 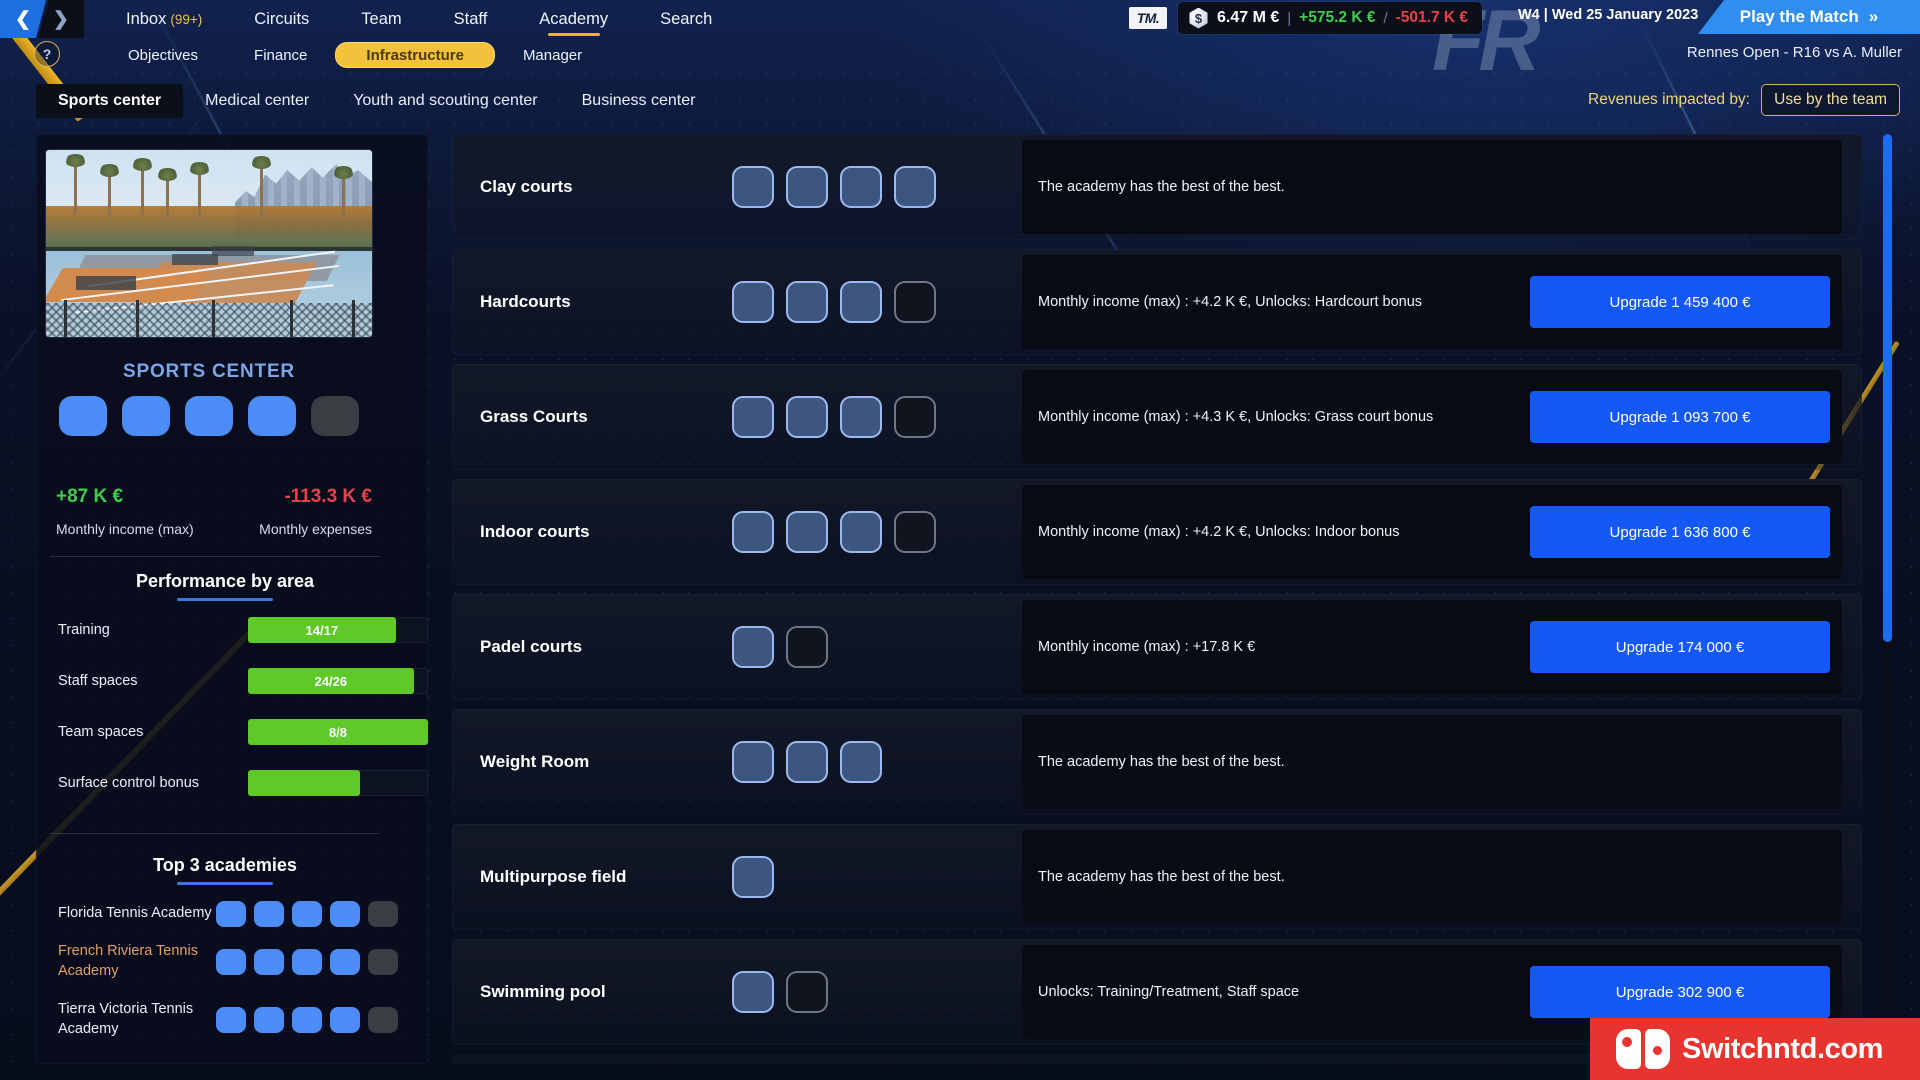 I want to click on facility-description: Unlocks: Training/Treatment, Staff space, so click(x=1169, y=992).